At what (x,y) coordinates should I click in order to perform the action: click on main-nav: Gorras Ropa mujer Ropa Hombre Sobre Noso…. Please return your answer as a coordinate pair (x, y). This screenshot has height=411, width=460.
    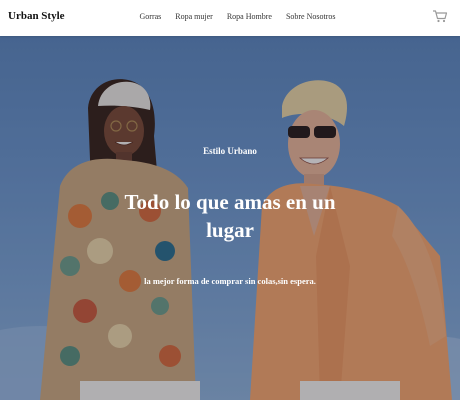
    Looking at the image, I should click on (230, 16).